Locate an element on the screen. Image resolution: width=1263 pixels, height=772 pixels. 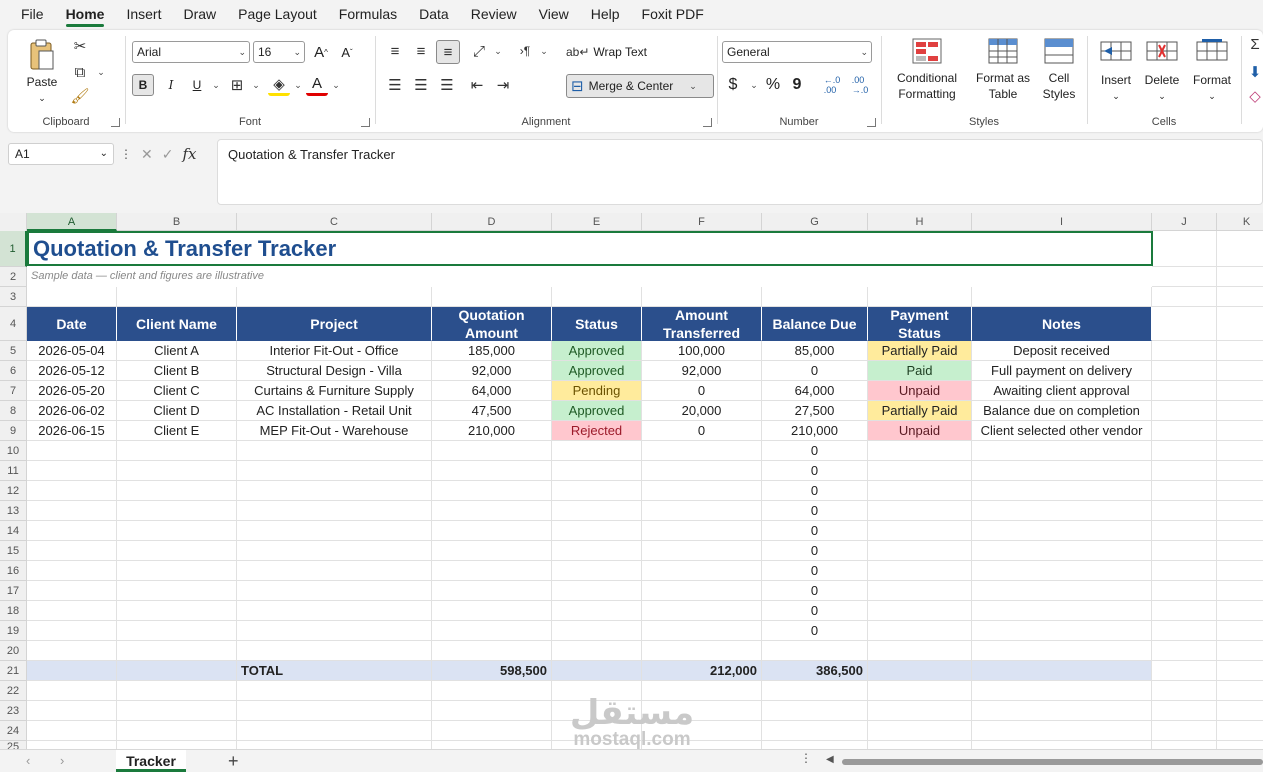
align-bottom-icon: ≡ is located at coordinates (448, 52).